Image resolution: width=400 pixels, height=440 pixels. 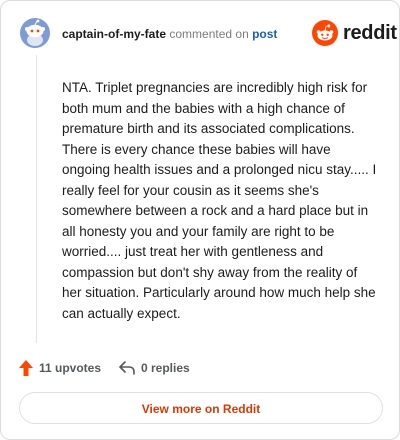 I want to click on upvote-arrow-icon, so click(x=26, y=368).